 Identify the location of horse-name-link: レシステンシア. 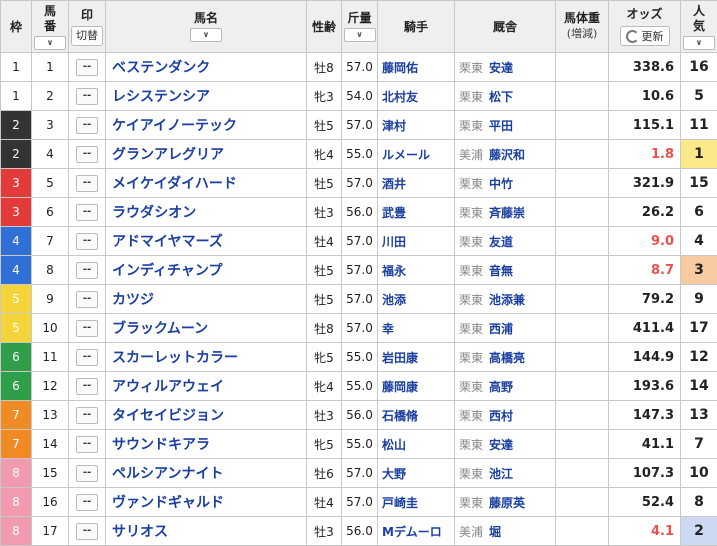
(161, 97).